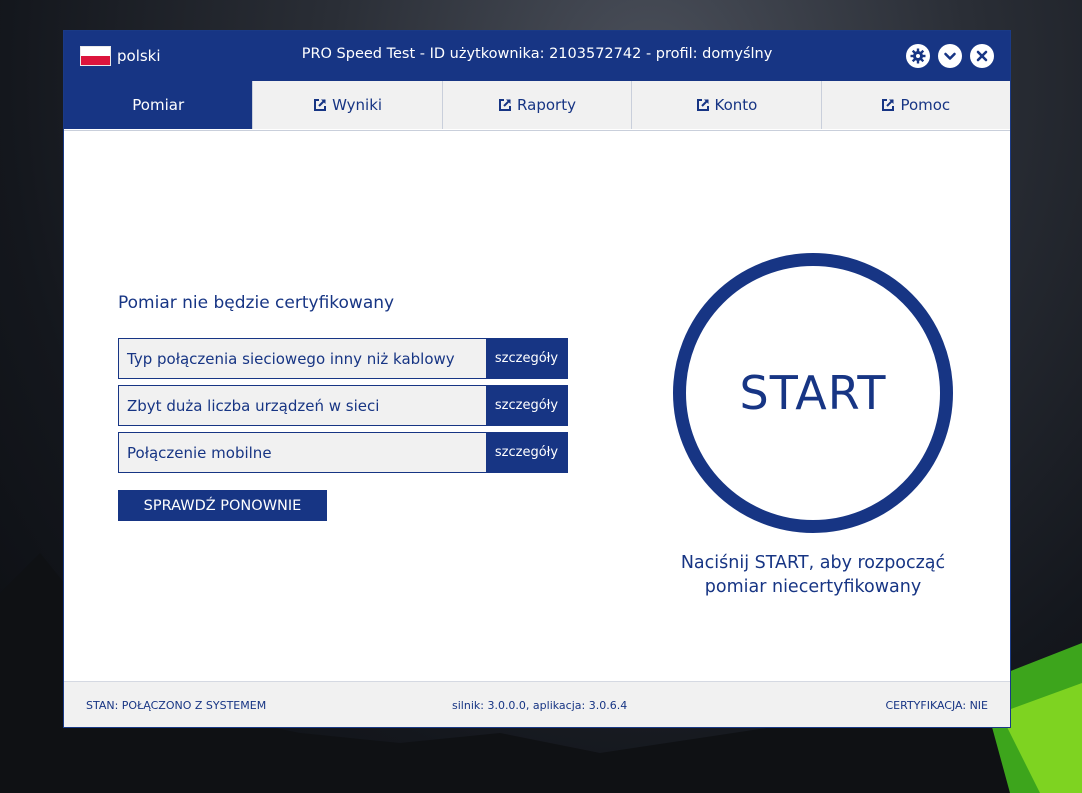  I want to click on minimize-button, so click(950, 56).